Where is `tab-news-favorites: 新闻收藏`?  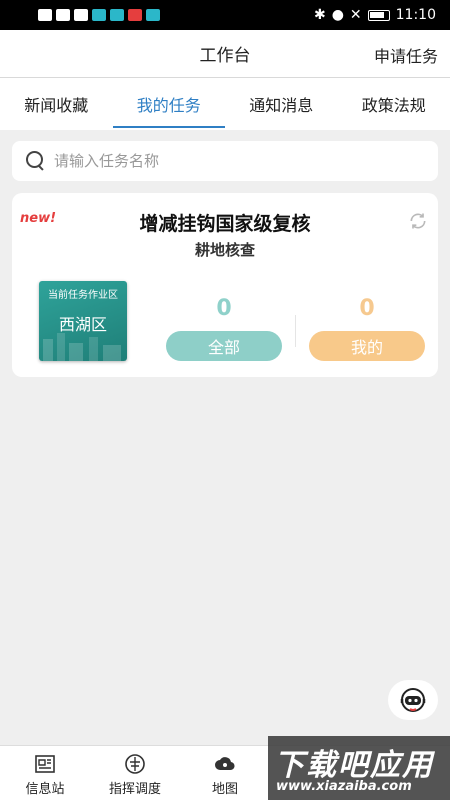 tab-news-favorites: 新闻收藏 is located at coordinates (56, 104).